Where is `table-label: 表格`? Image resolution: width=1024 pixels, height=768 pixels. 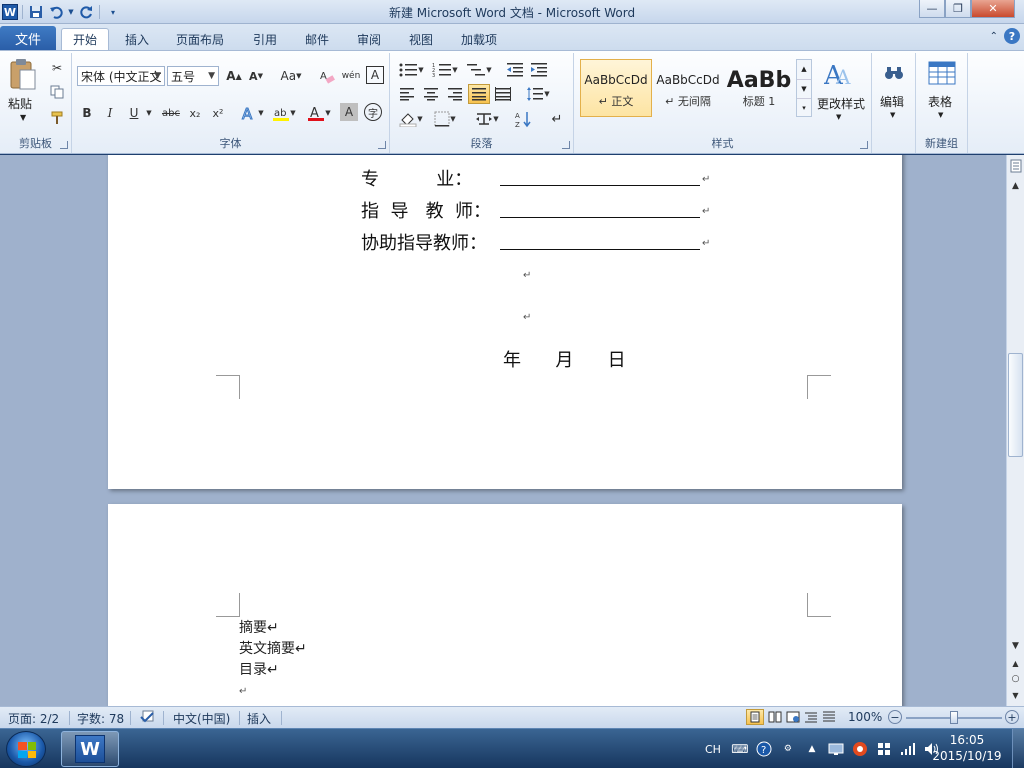 table-label: 表格 is located at coordinates (940, 101).